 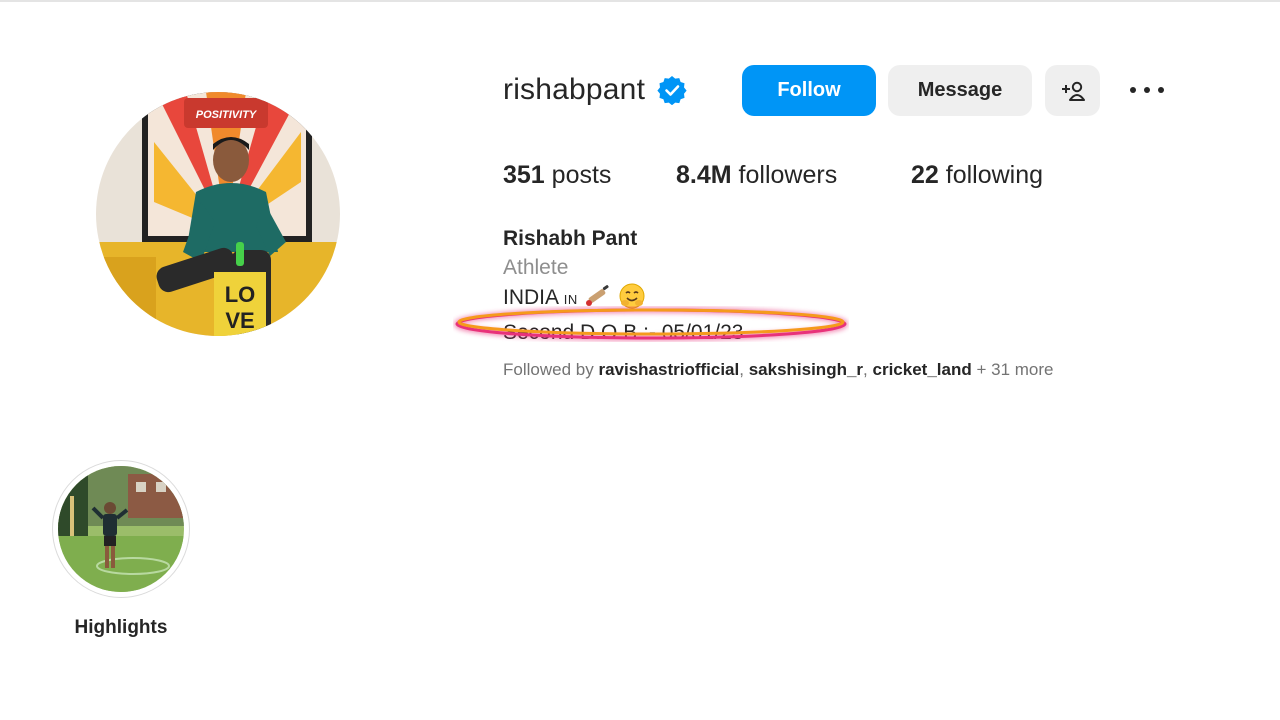 I want to click on username-row: rishabpant, so click(x=595, y=90).